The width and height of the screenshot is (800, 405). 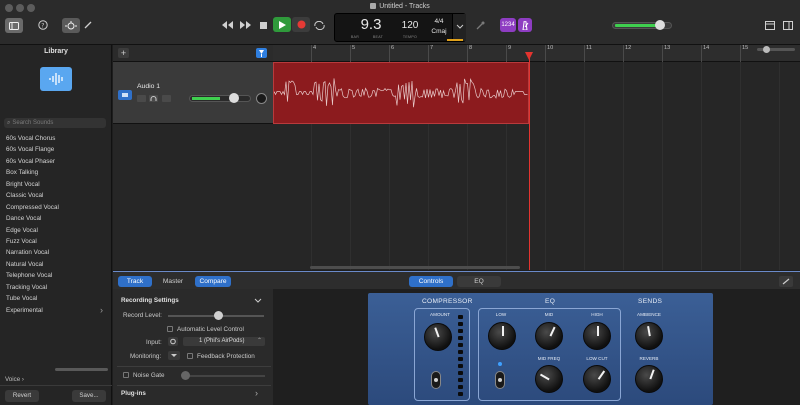 I want to click on mono-icon, so click(x=173, y=341).